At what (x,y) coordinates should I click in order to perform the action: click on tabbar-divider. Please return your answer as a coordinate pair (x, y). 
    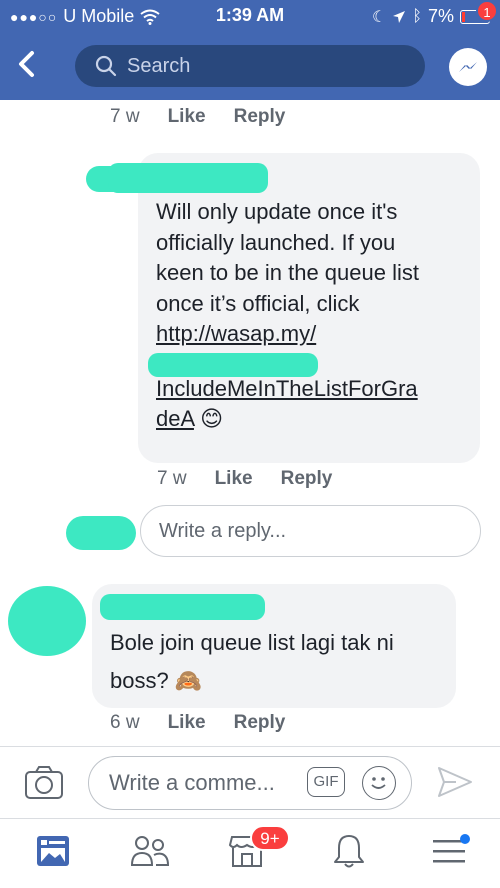
    Looking at the image, I should click on (250, 818).